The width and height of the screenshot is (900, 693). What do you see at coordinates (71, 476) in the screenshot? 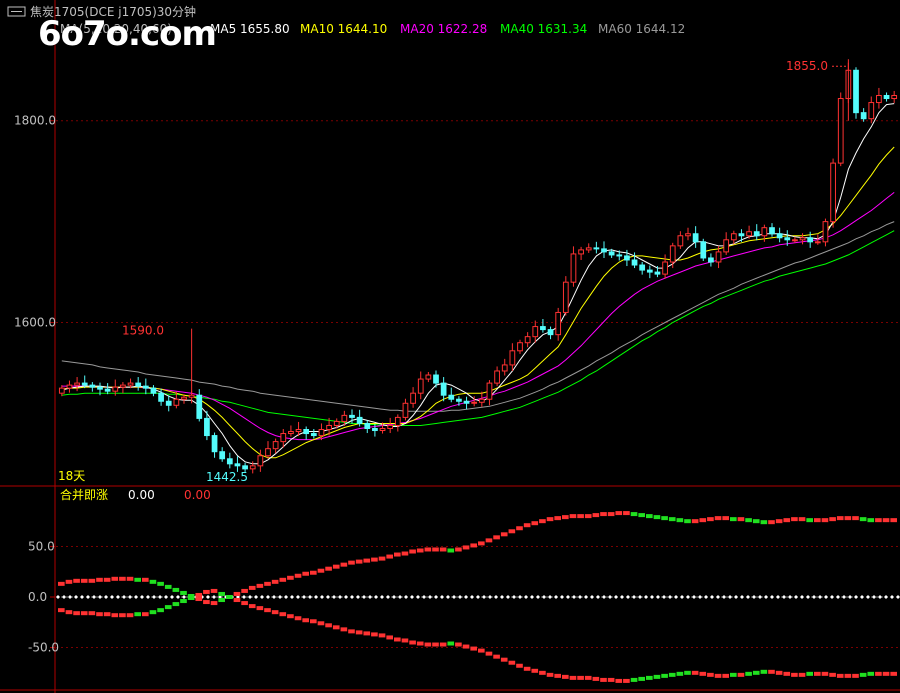
I see `period-label: 18天` at bounding box center [71, 476].